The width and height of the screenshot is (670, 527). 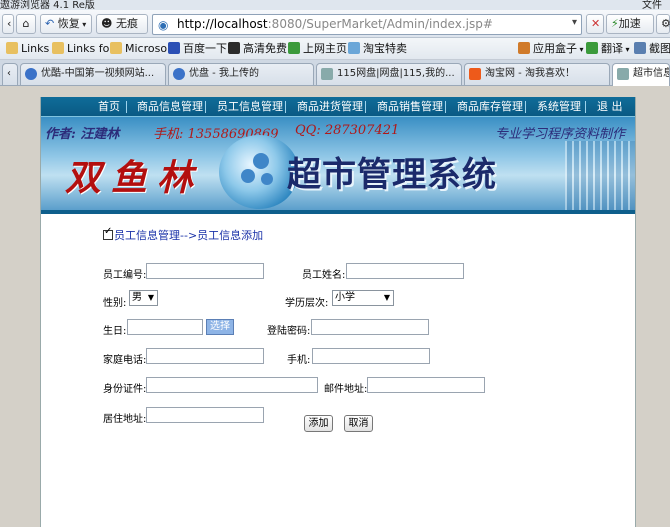 I want to click on menu-purchase: 商品进货管理, so click(x=330, y=107).